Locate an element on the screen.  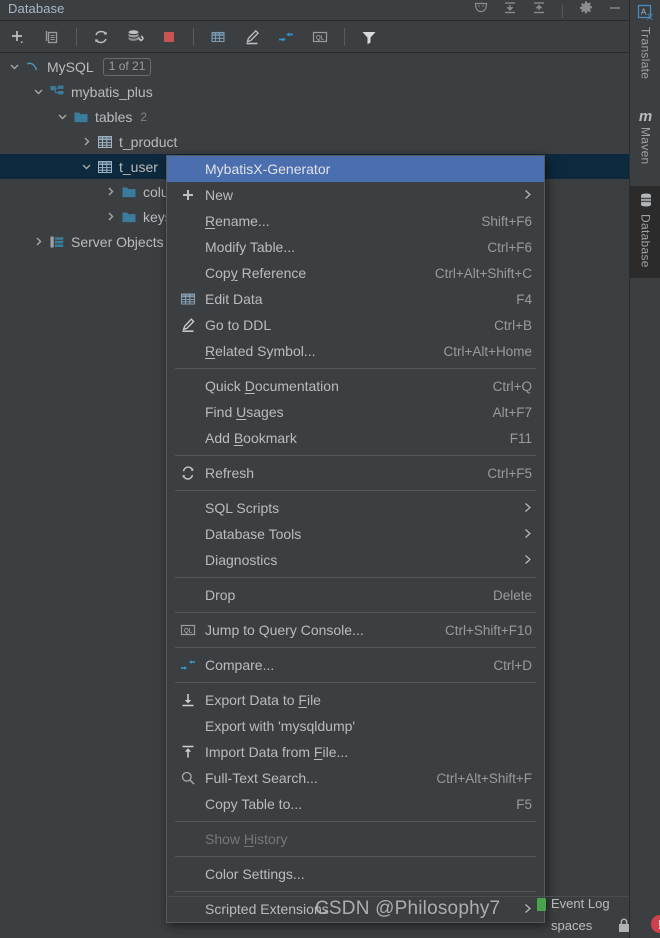
tree-row-tables: tables 2 is located at coordinates (314, 116).